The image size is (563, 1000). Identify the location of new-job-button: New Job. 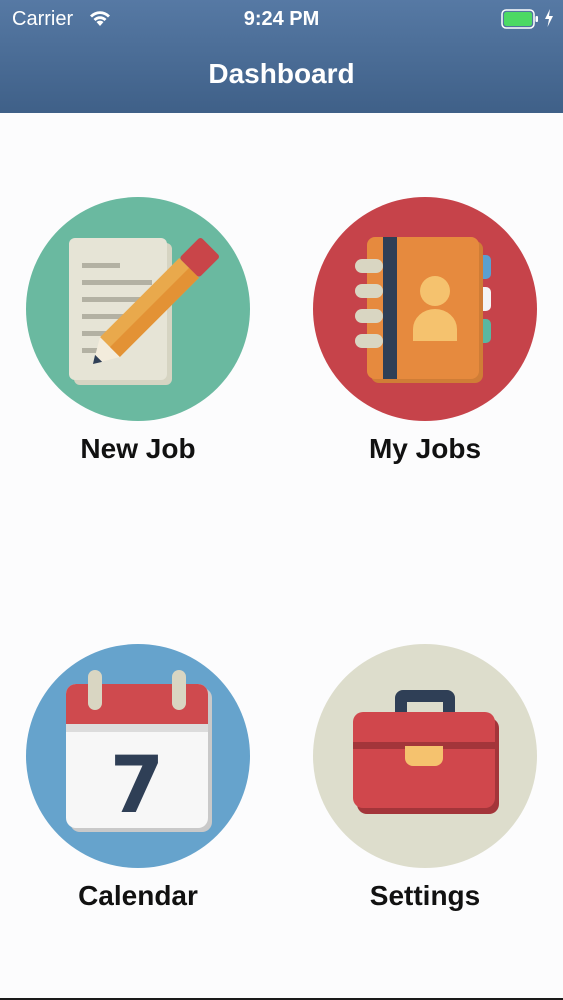
(138, 340).